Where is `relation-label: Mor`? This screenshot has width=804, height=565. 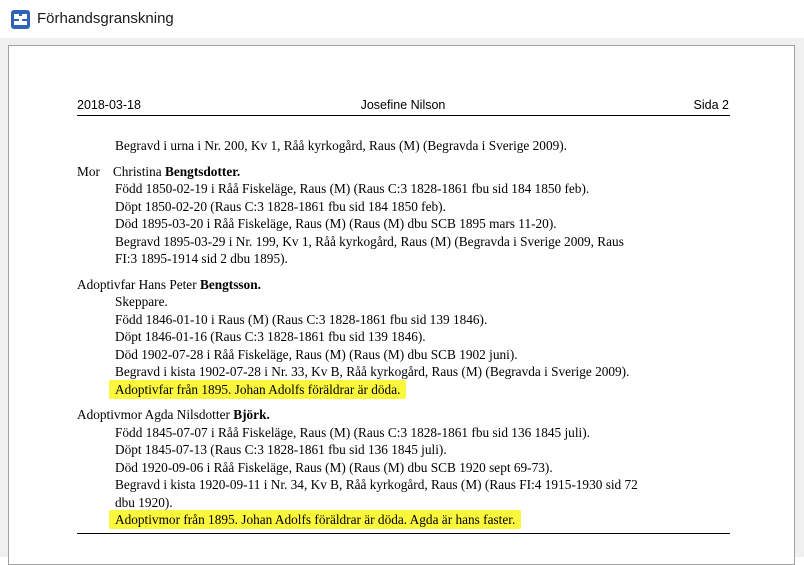 relation-label: Mor is located at coordinates (88, 171).